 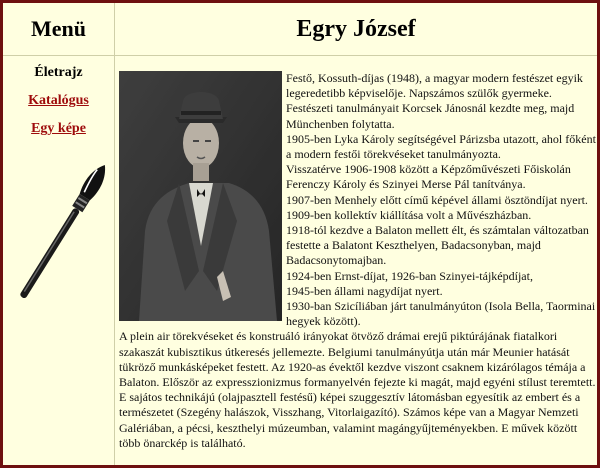 I want to click on page-title: Egry József, so click(x=356, y=28).